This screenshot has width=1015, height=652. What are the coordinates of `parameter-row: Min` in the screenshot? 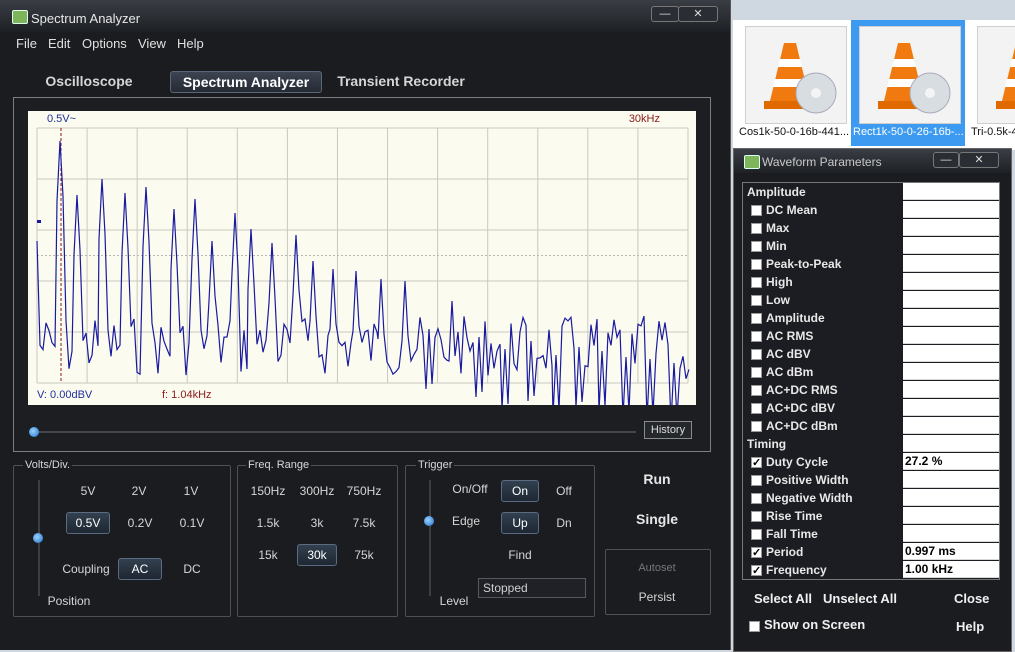 It's located at (871, 246).